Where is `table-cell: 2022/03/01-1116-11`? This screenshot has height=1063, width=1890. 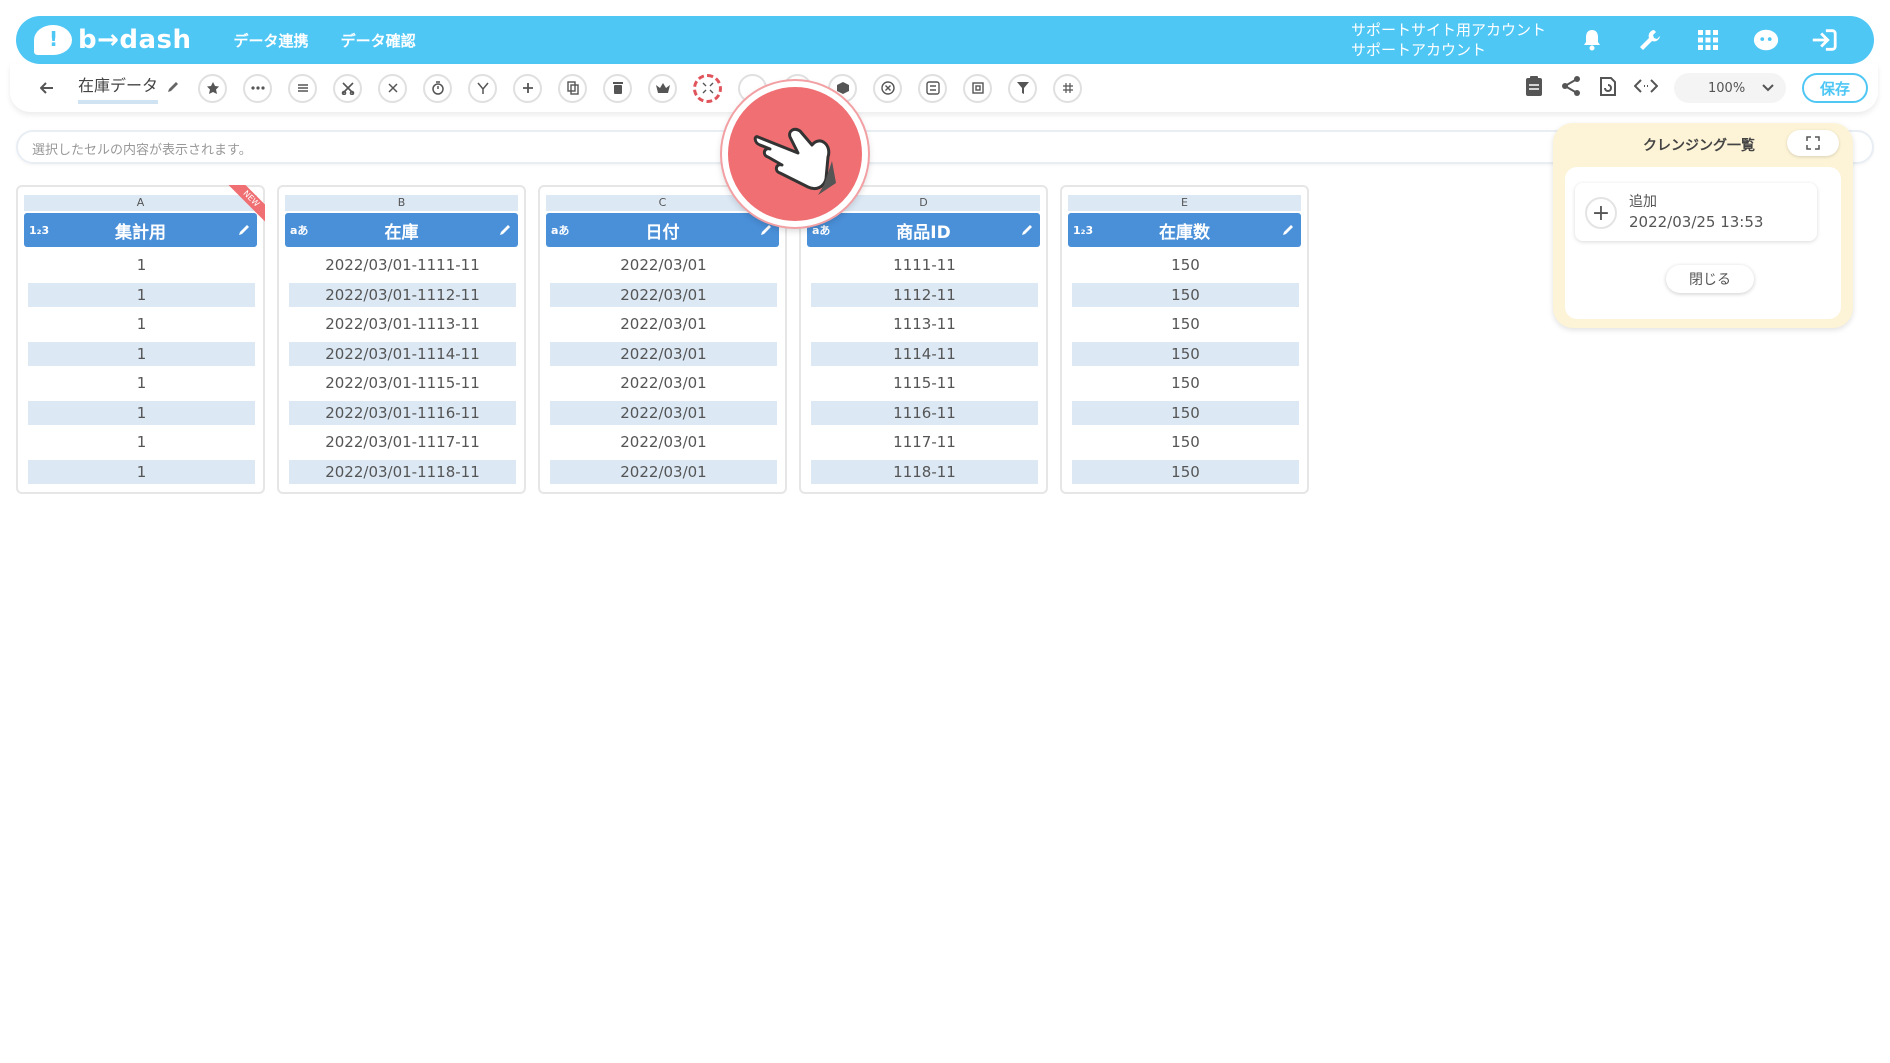
table-cell: 2022/03/01-1116-11 is located at coordinates (402, 412).